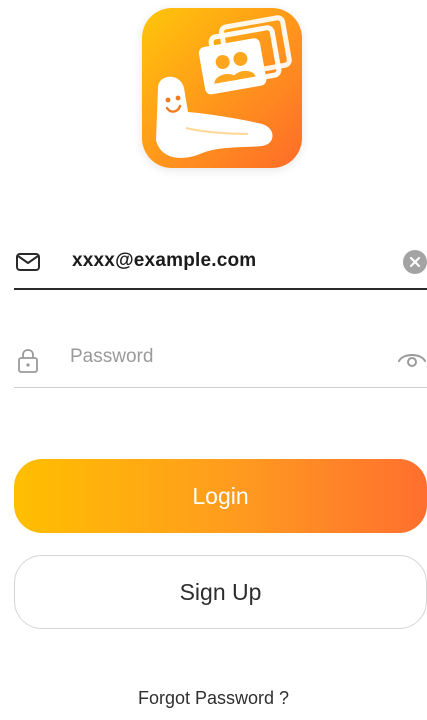  Describe the element at coordinates (28, 262) in the screenshot. I see `mail-icon` at that location.